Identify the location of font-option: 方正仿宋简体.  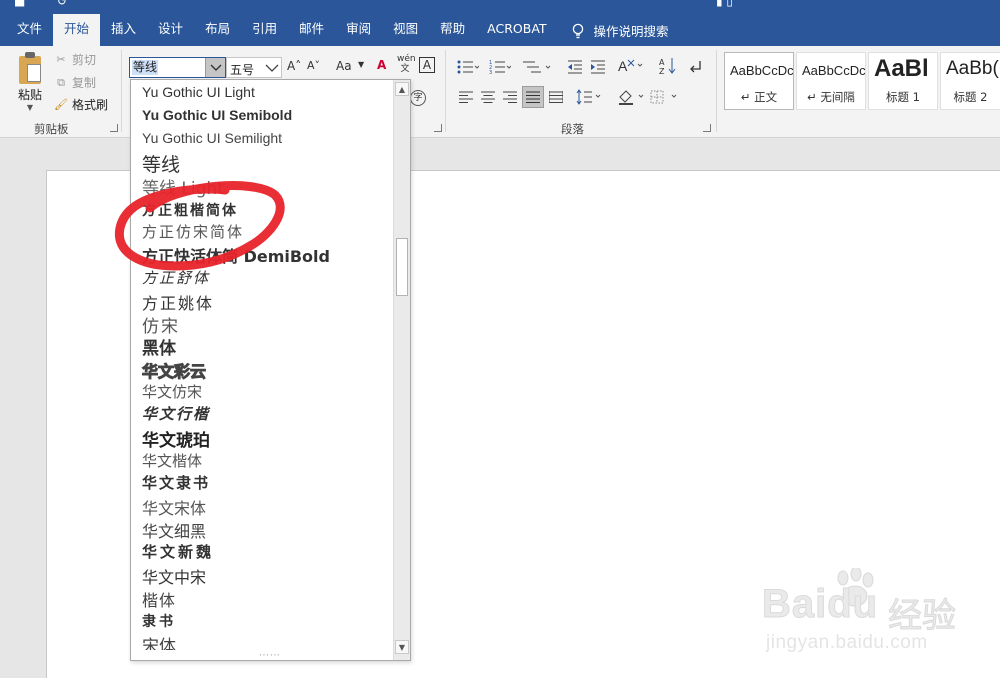
(193, 231).